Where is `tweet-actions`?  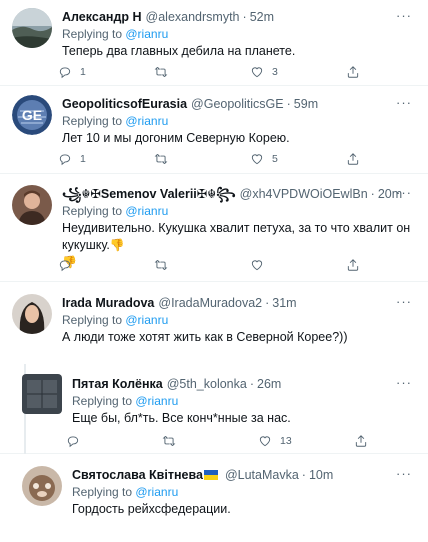
tweet-actions is located at coordinates (214, 265).